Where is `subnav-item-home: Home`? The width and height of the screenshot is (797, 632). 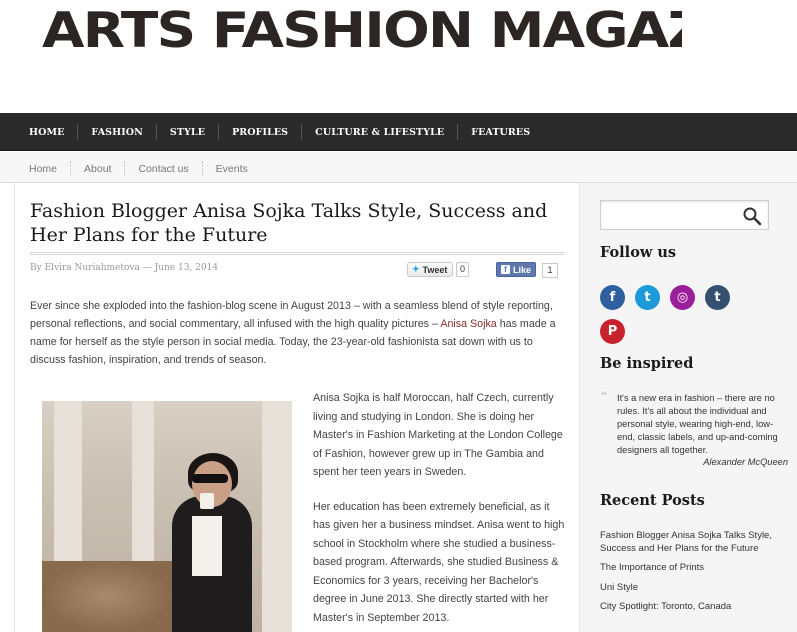 subnav-item-home: Home is located at coordinates (43, 168).